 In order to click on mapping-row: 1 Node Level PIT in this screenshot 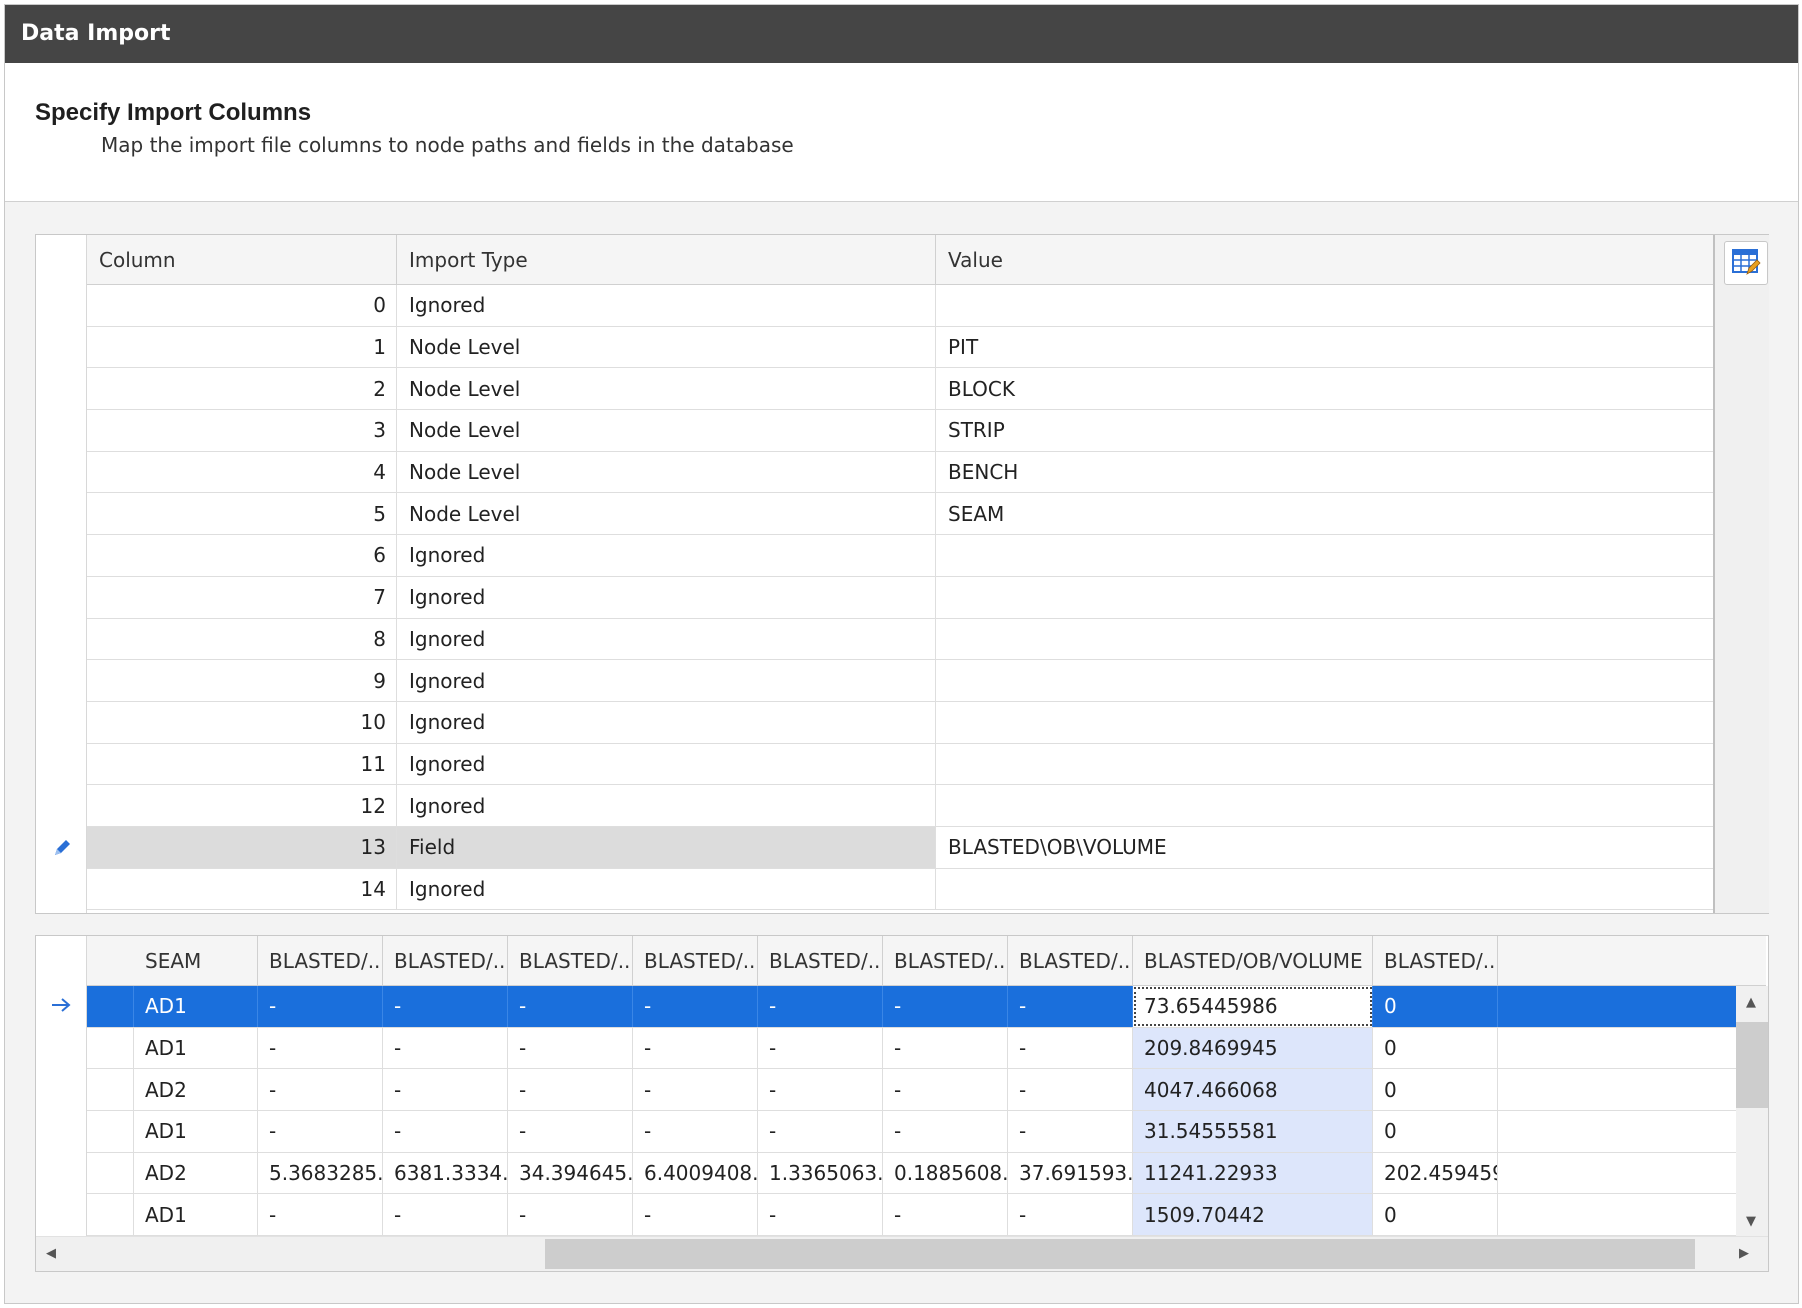, I will do `click(900, 347)`.